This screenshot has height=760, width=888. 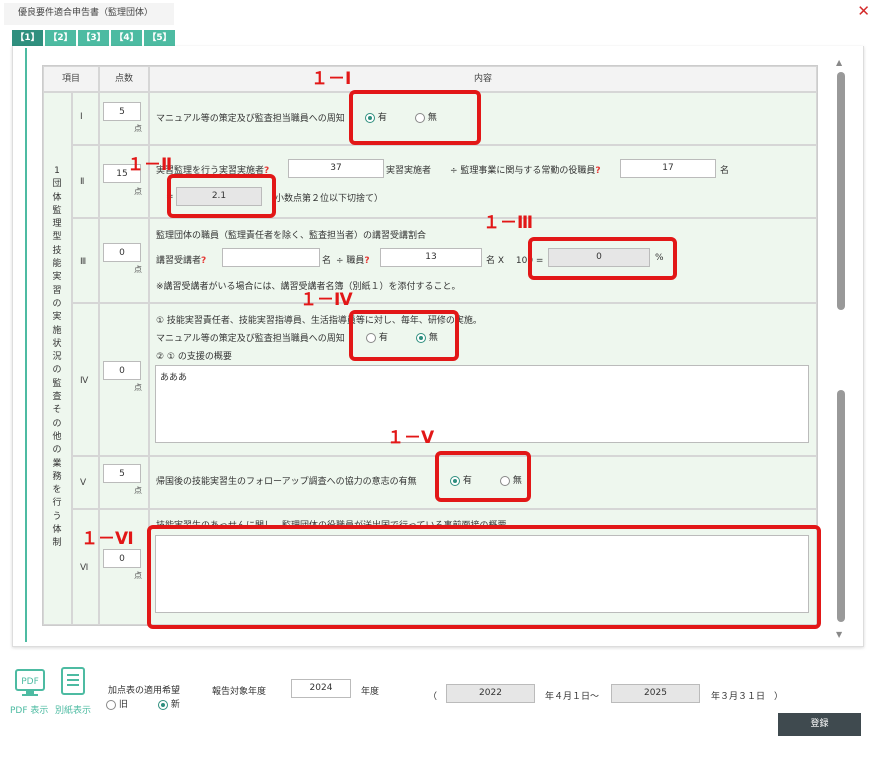 What do you see at coordinates (411, 438) in the screenshot?
I see `annotation-label-5: １－Ⅴ` at bounding box center [411, 438].